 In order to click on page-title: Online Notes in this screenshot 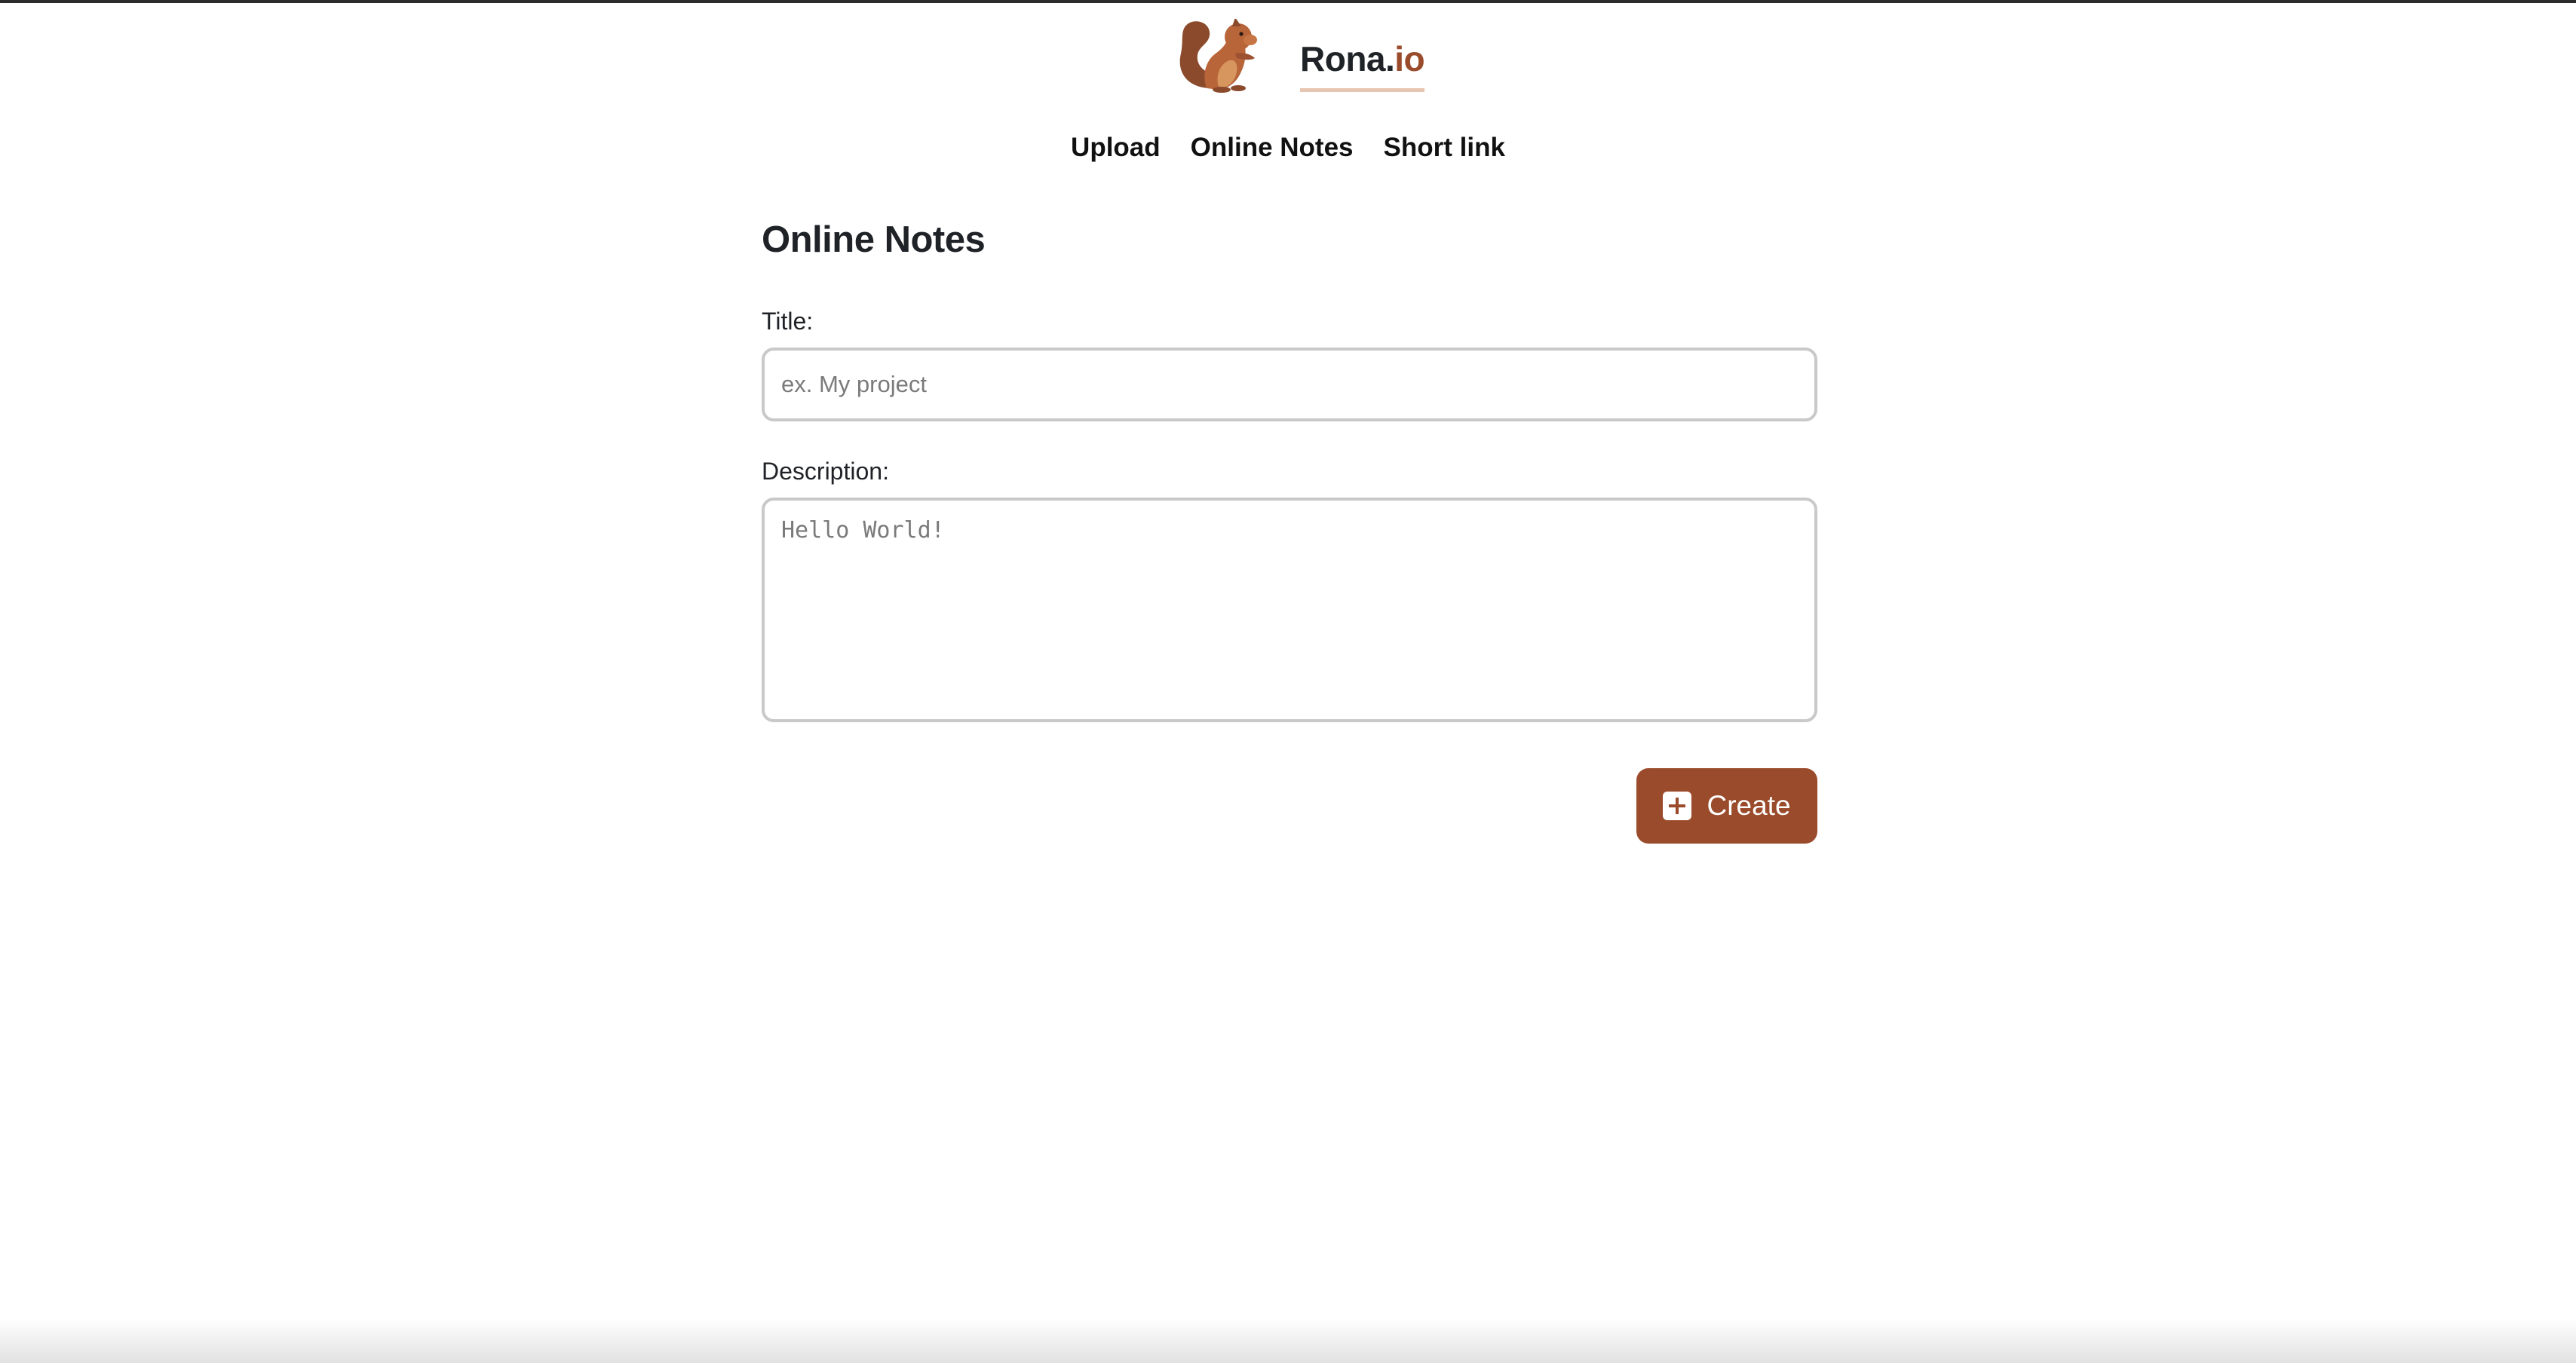, I will do `click(874, 239)`.